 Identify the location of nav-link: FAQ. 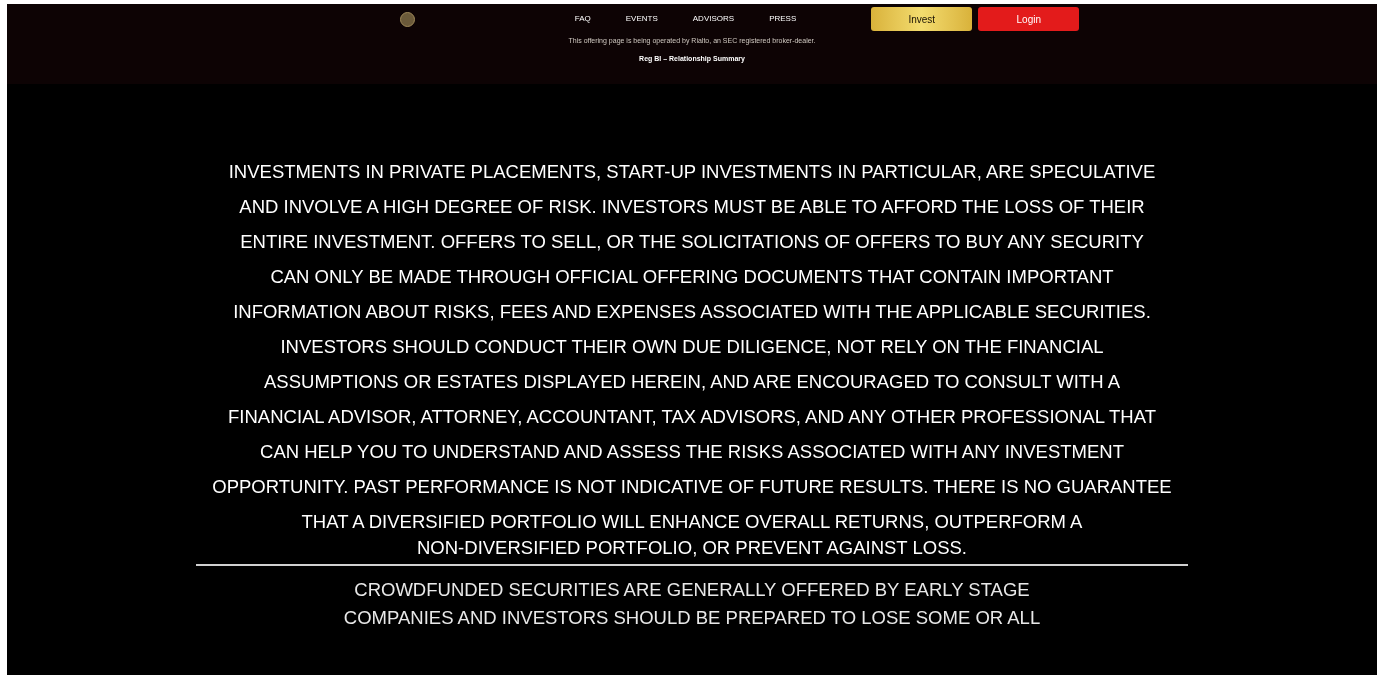
(582, 19).